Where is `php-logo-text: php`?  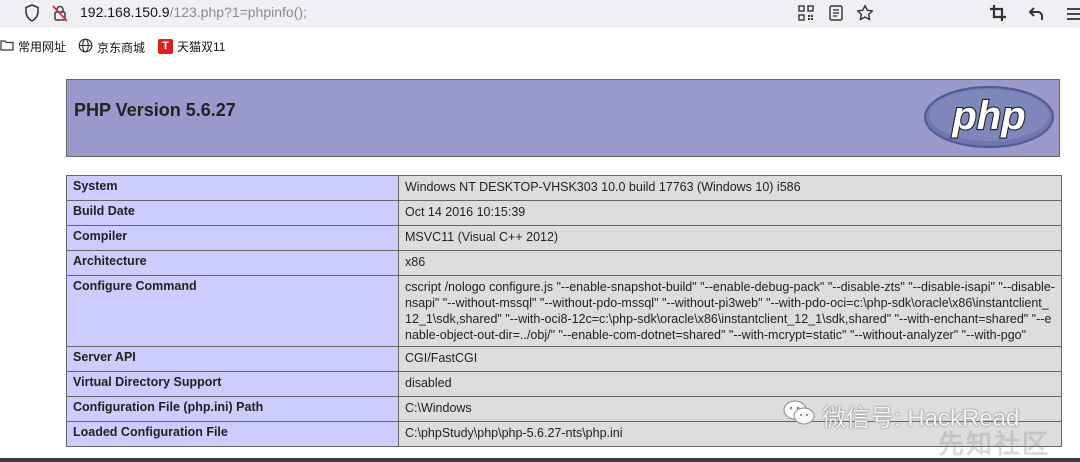 php-logo-text: php is located at coordinates (988, 116).